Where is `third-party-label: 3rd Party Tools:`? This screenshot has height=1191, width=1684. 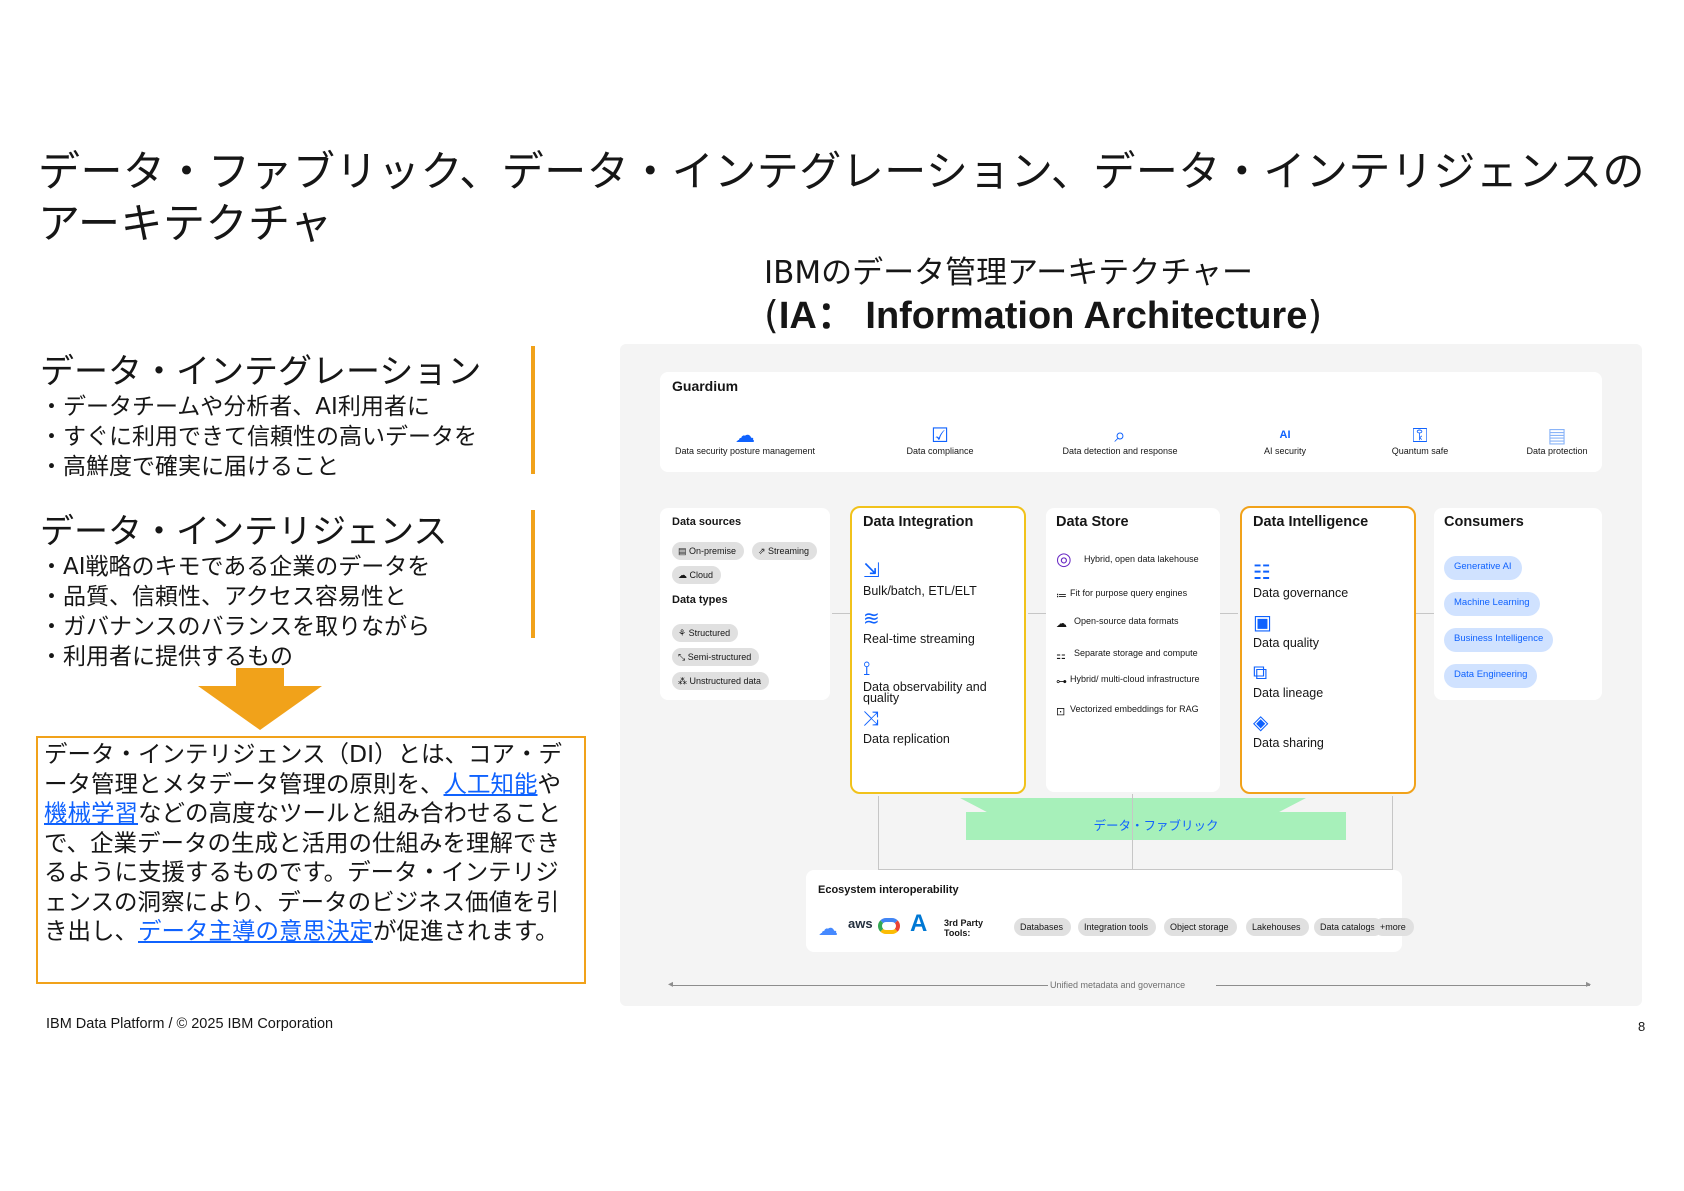 third-party-label: 3rd Party Tools: is located at coordinates (964, 928).